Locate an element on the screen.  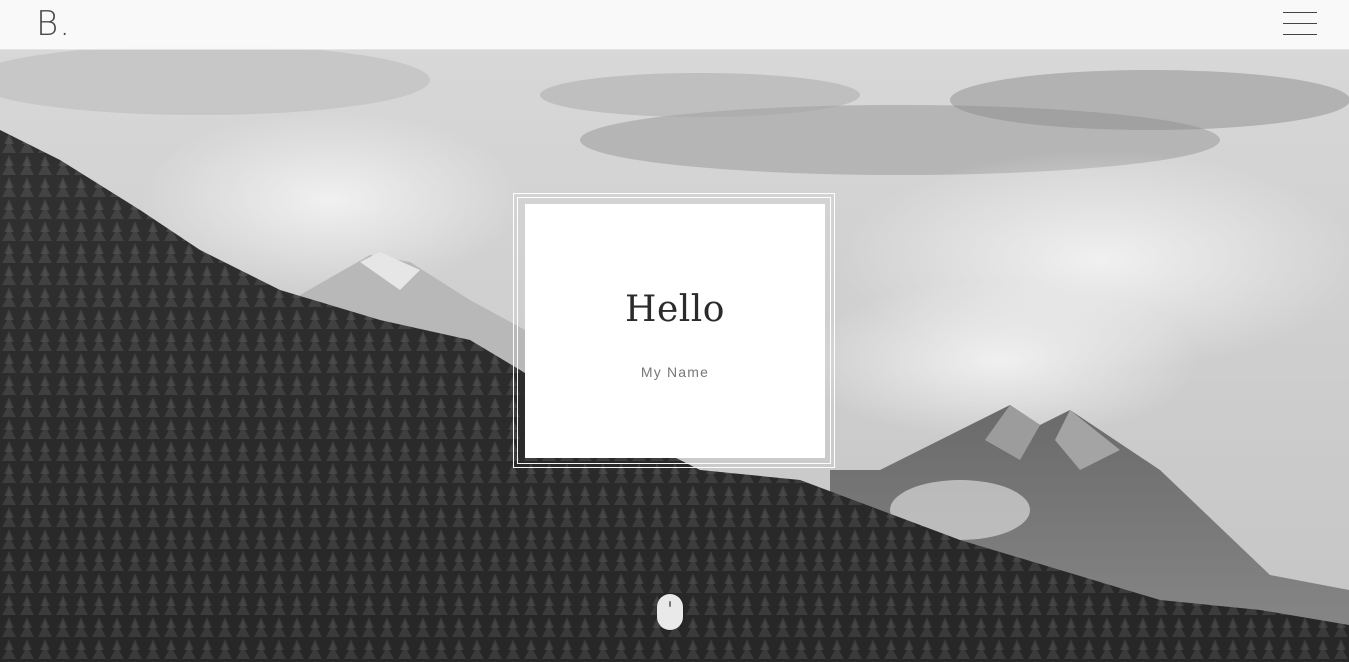
mouse-scroll-icon is located at coordinates (670, 612).